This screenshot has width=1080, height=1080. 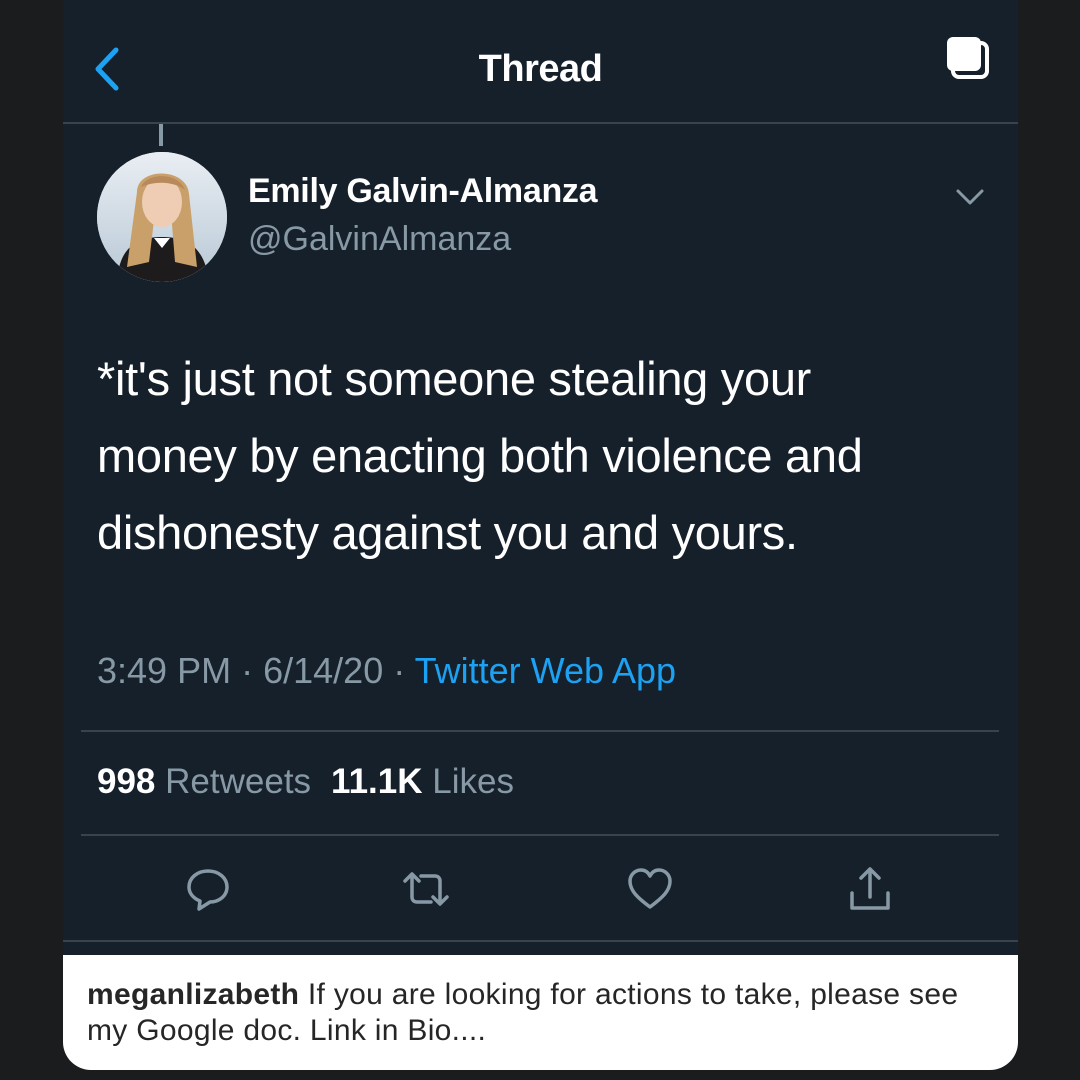 What do you see at coordinates (377, 781) in the screenshot?
I see `like-count: 11.1K` at bounding box center [377, 781].